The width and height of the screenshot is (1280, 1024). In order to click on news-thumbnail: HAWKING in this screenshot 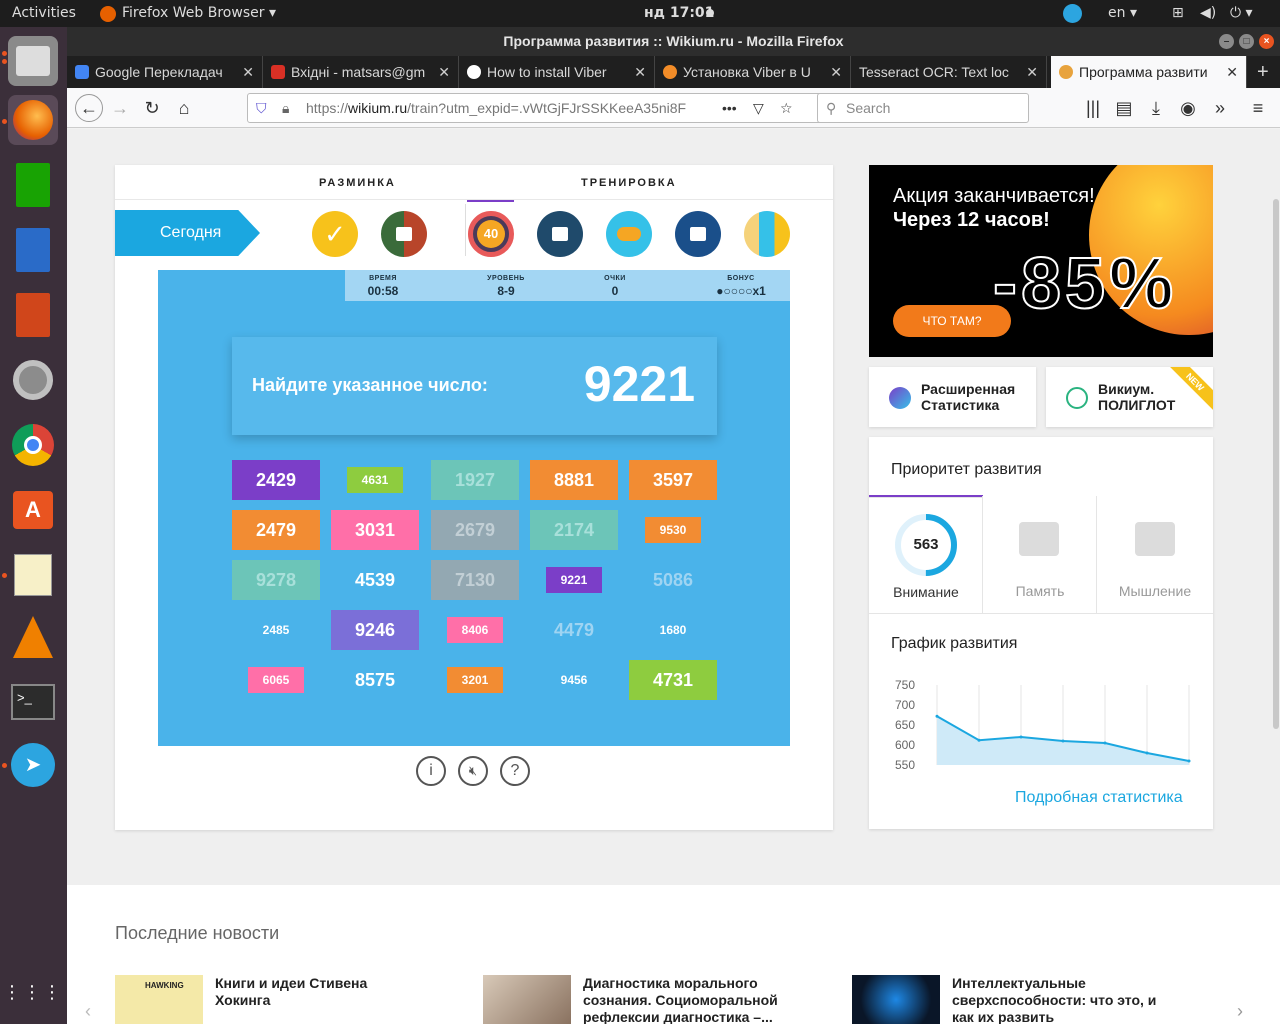, I will do `click(159, 999)`.